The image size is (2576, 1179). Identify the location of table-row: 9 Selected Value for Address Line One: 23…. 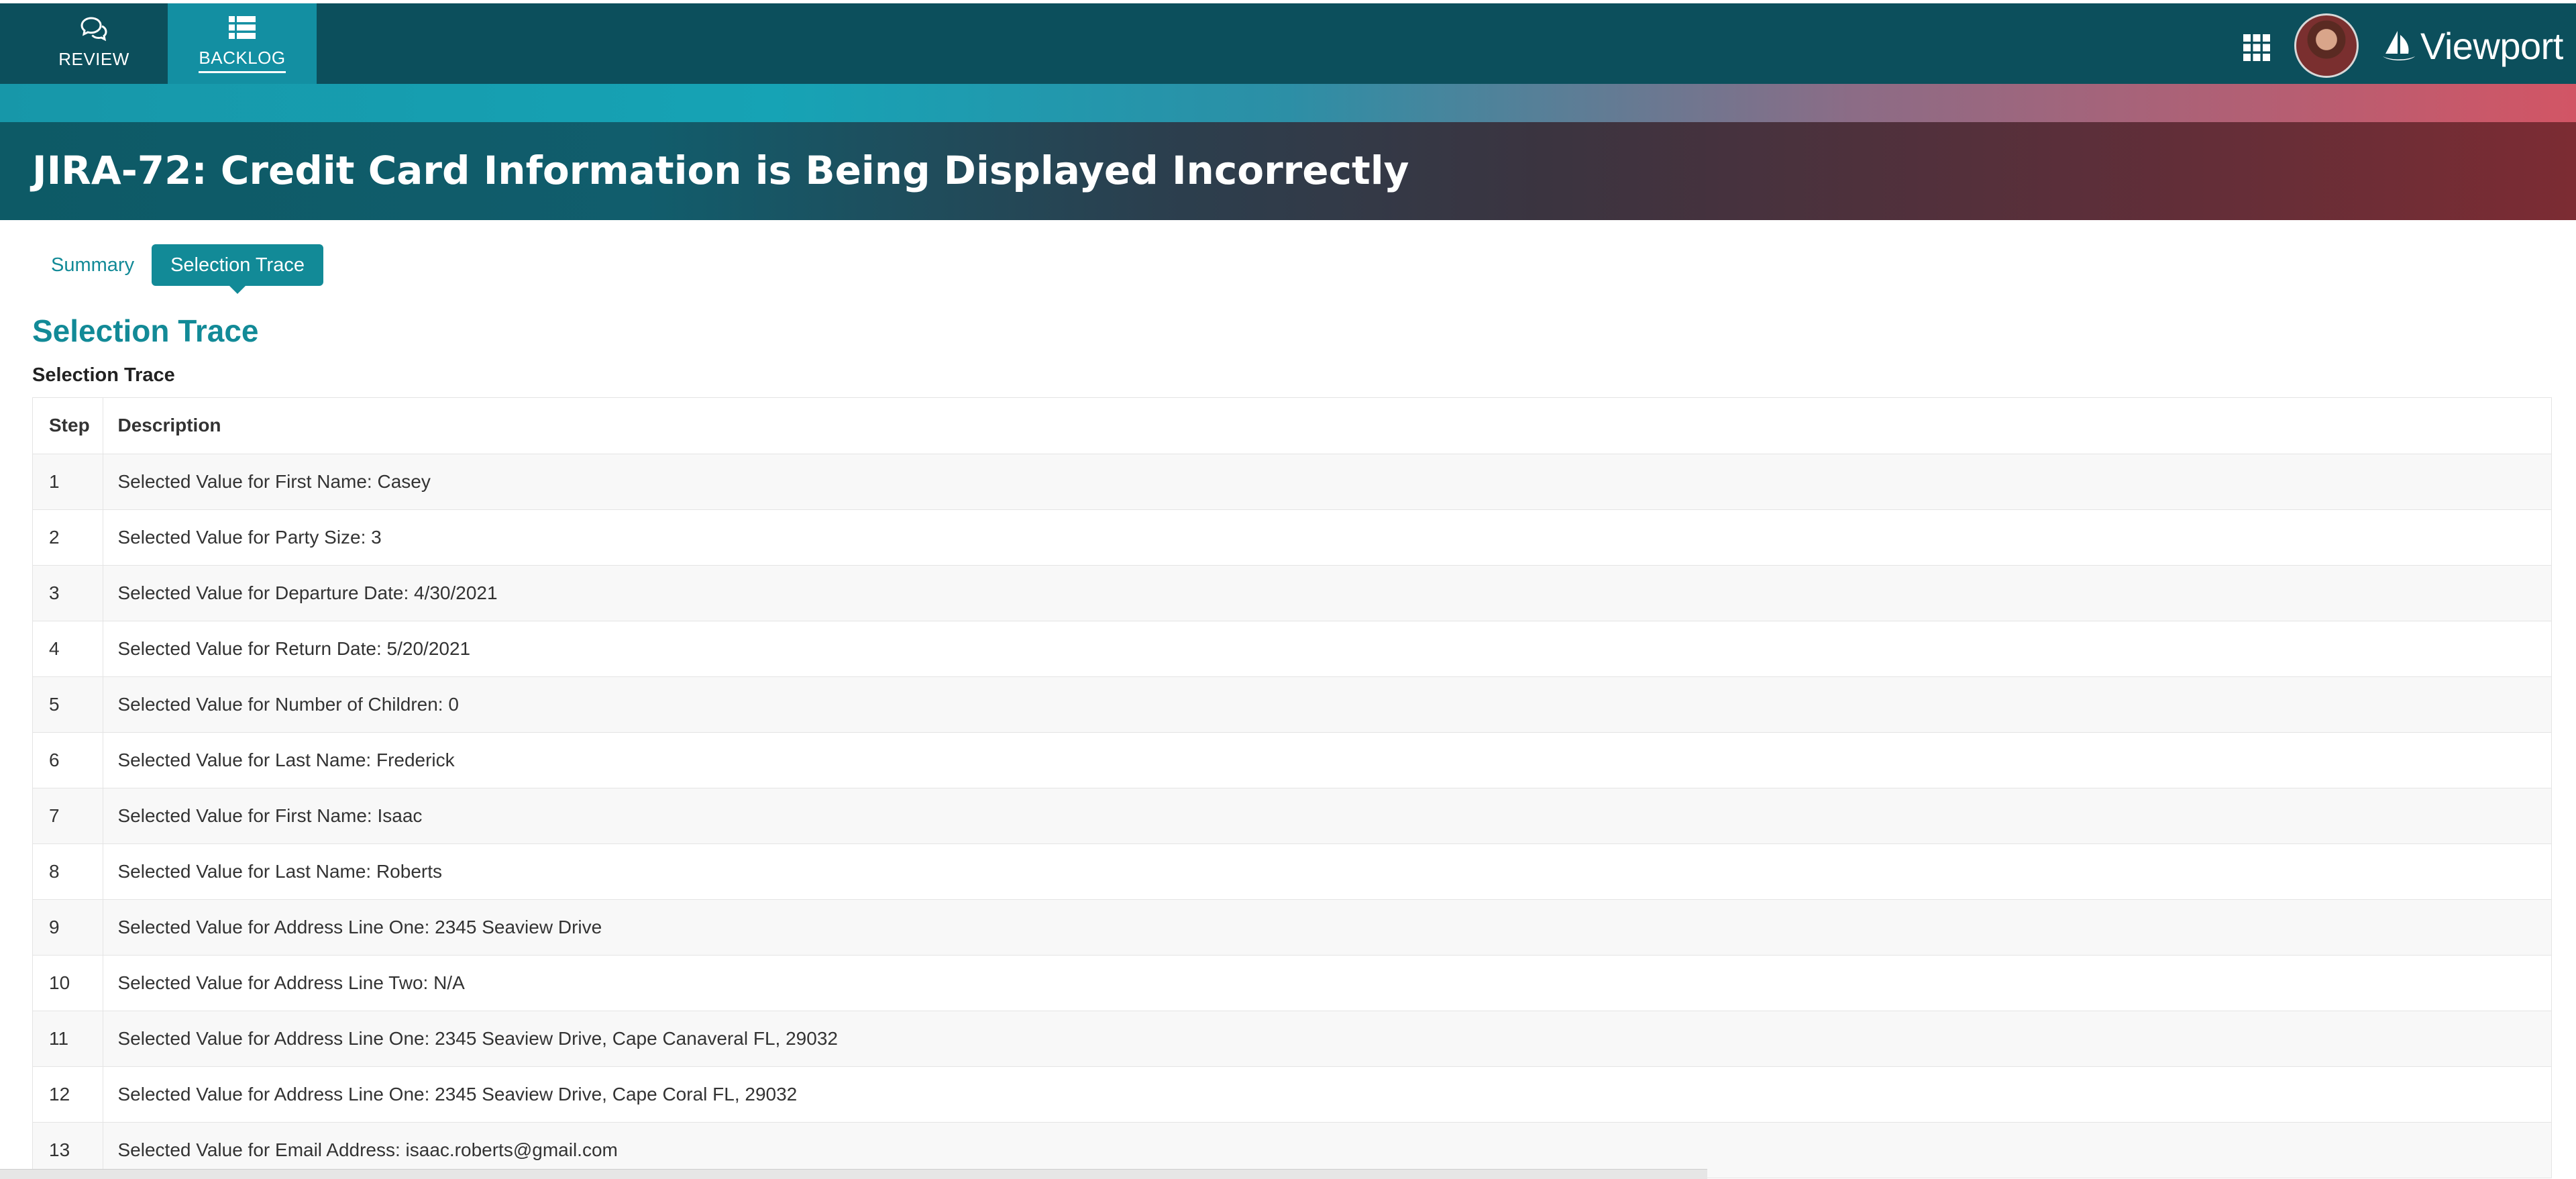
(1292, 927).